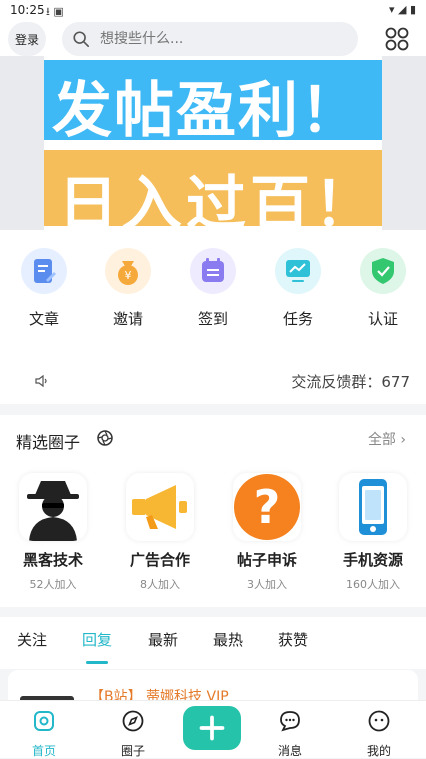 The width and height of the screenshot is (426, 759). I want to click on section-title: 精选圈子, so click(48, 442).